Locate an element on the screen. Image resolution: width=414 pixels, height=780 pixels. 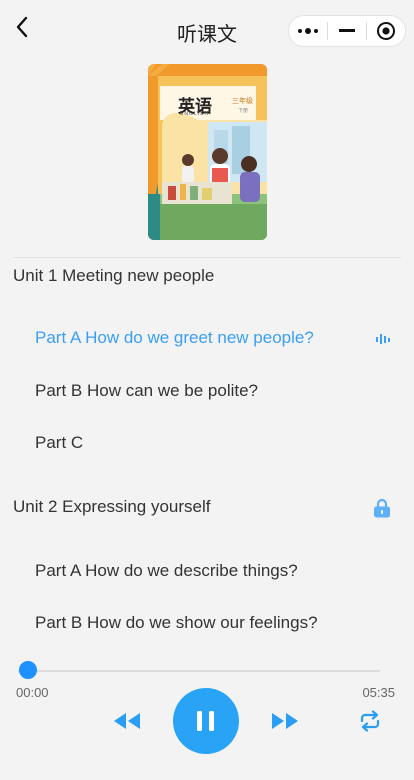
repeat-button is located at coordinates (370, 721).